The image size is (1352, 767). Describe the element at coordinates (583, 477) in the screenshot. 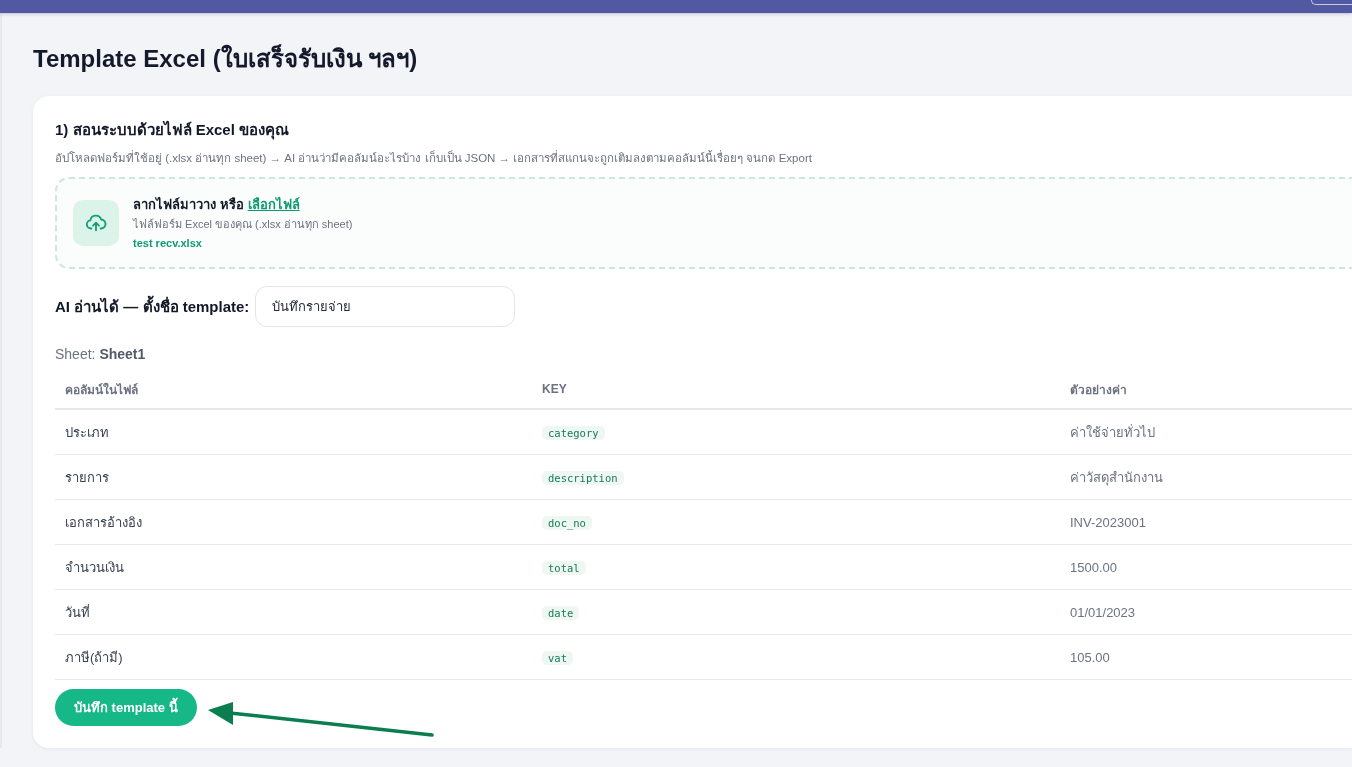

I see `key-code: description` at that location.